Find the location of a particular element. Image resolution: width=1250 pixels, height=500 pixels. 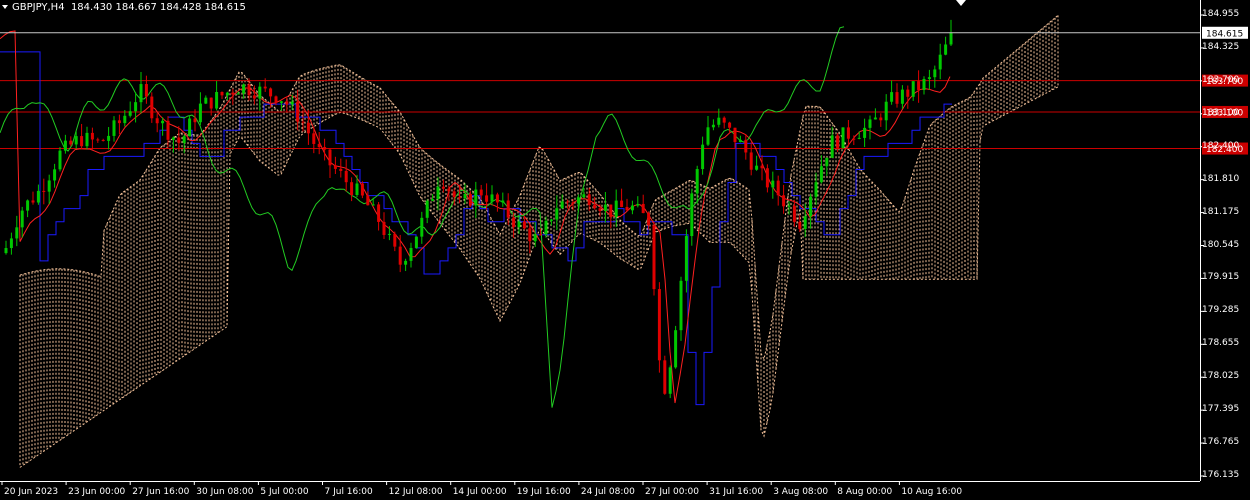

time-tick-label: 24 Jul 08:00 is located at coordinates (608, 492).